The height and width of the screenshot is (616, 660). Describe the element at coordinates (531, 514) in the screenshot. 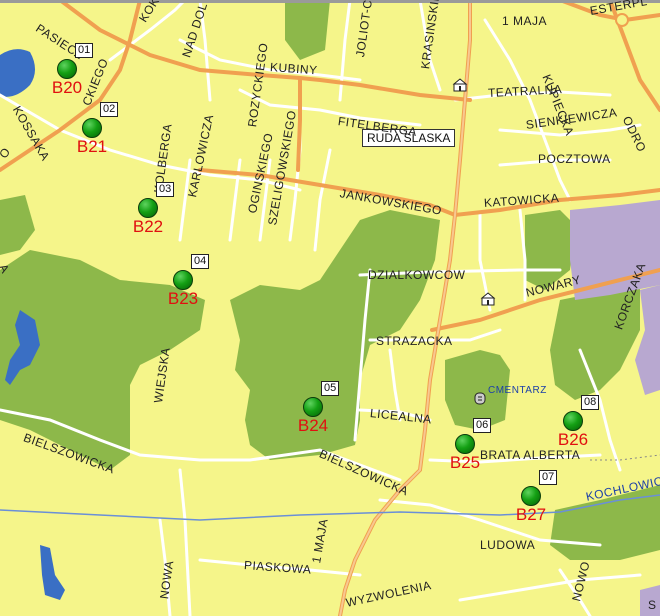

I see `marker-code: B27` at that location.